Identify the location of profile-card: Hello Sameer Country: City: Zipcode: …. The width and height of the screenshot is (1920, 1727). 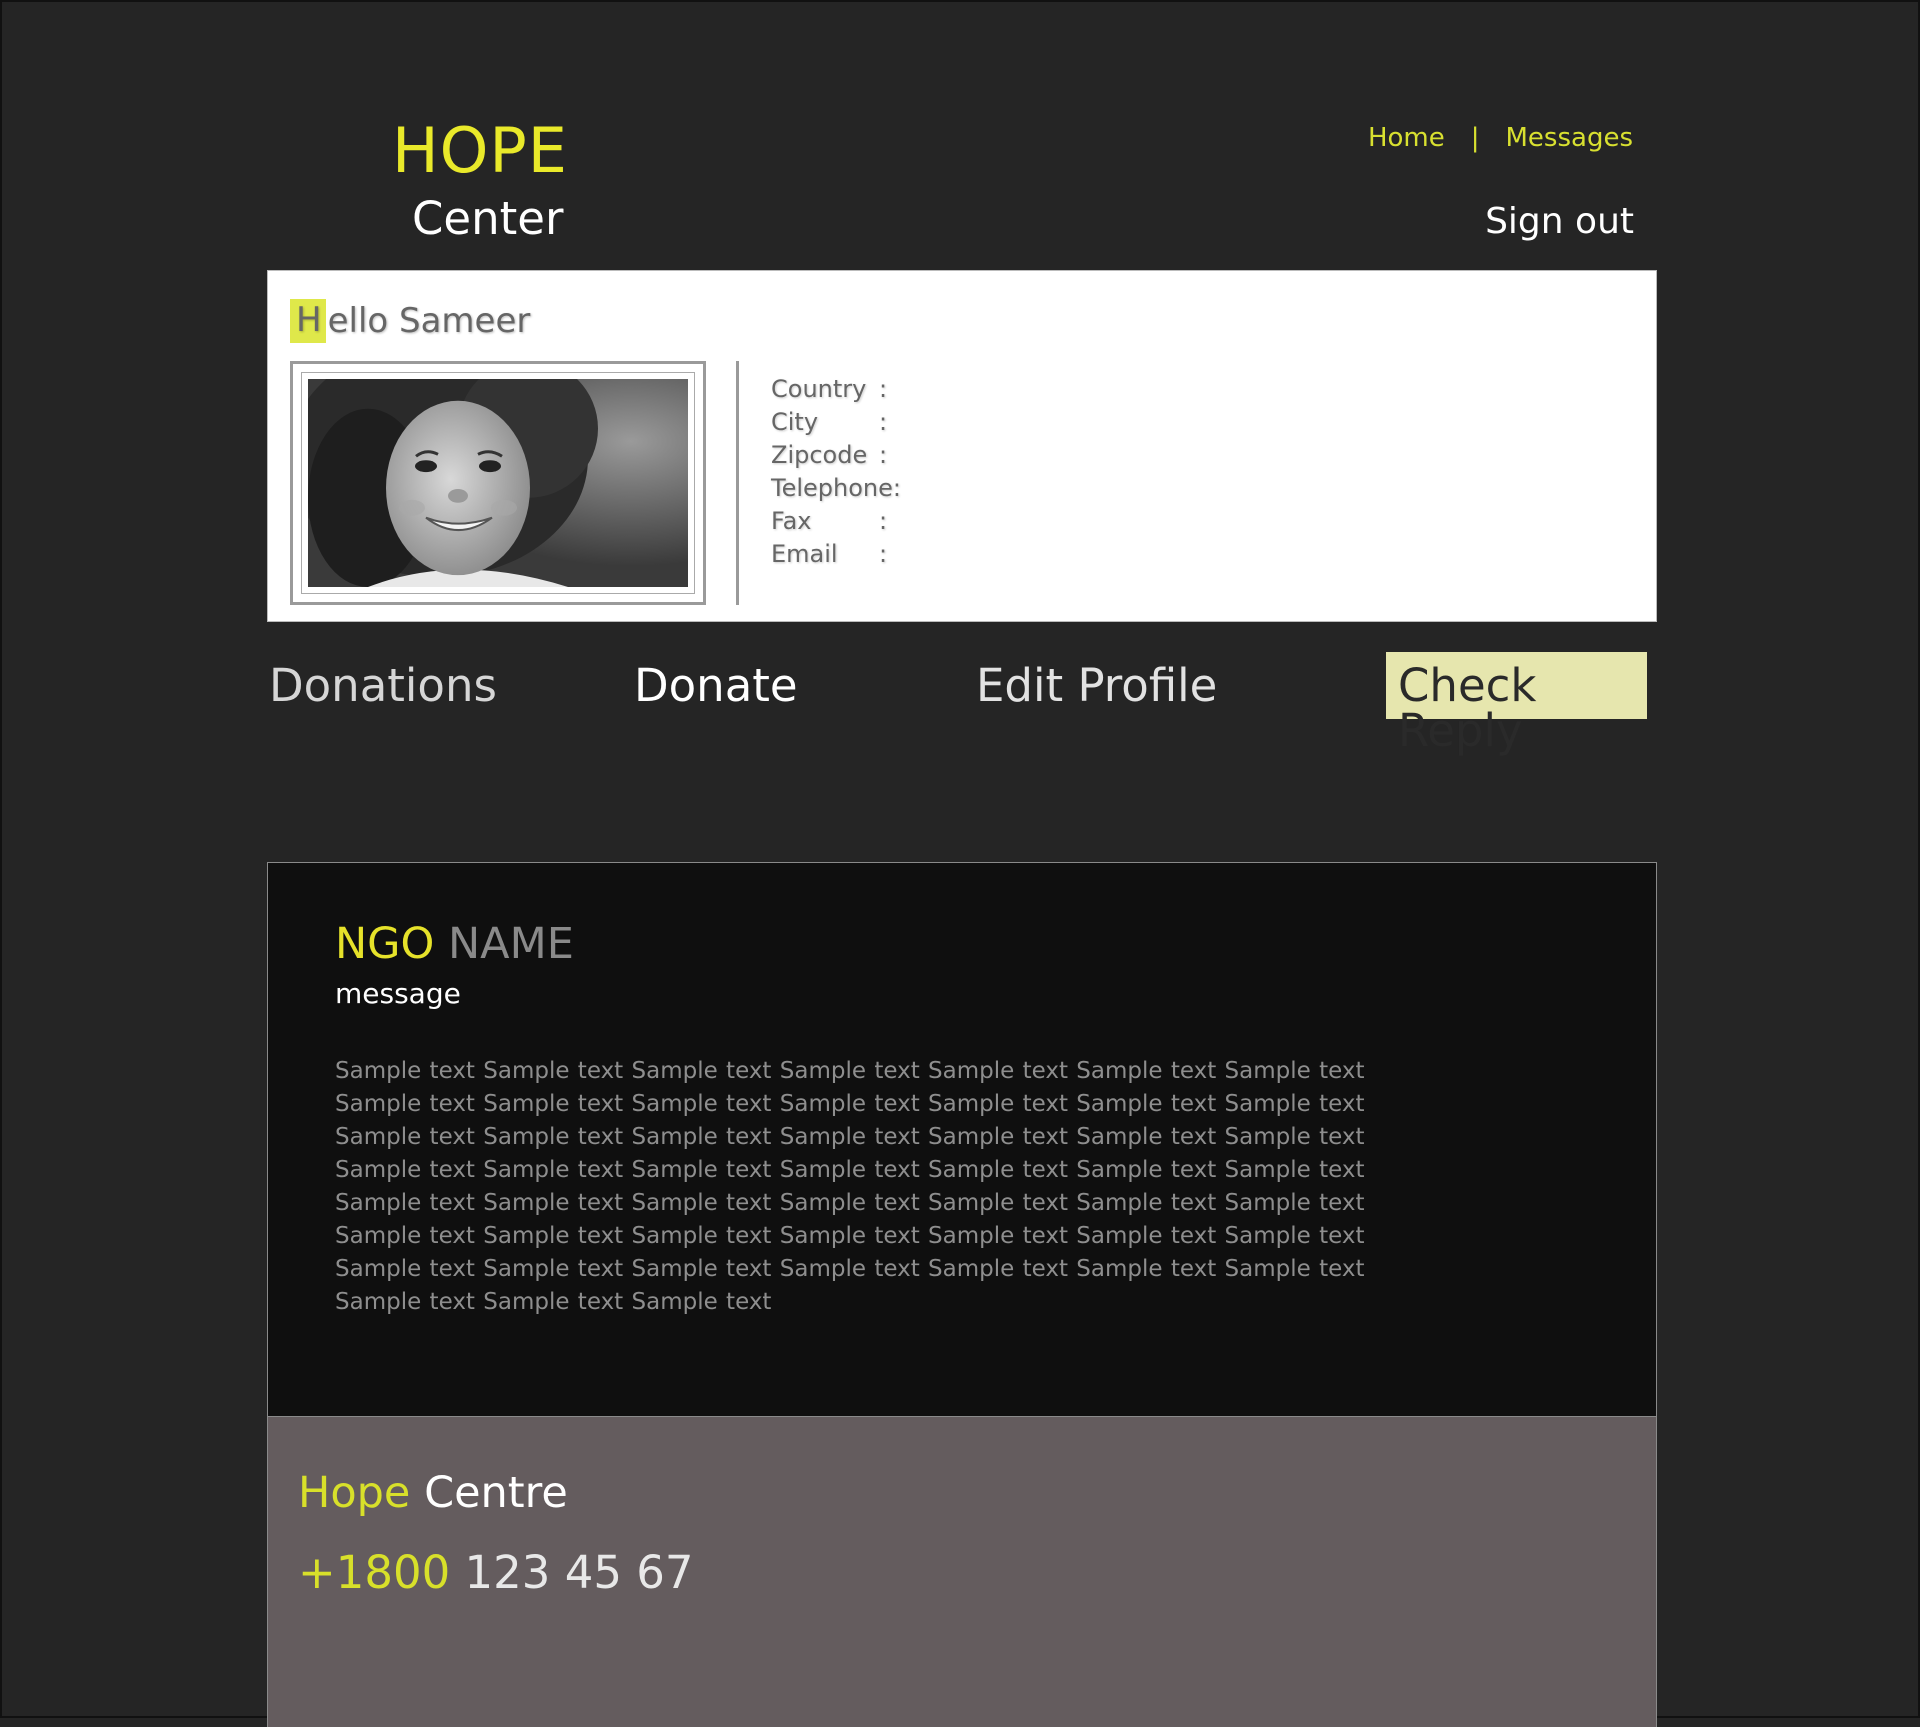
(962, 446).